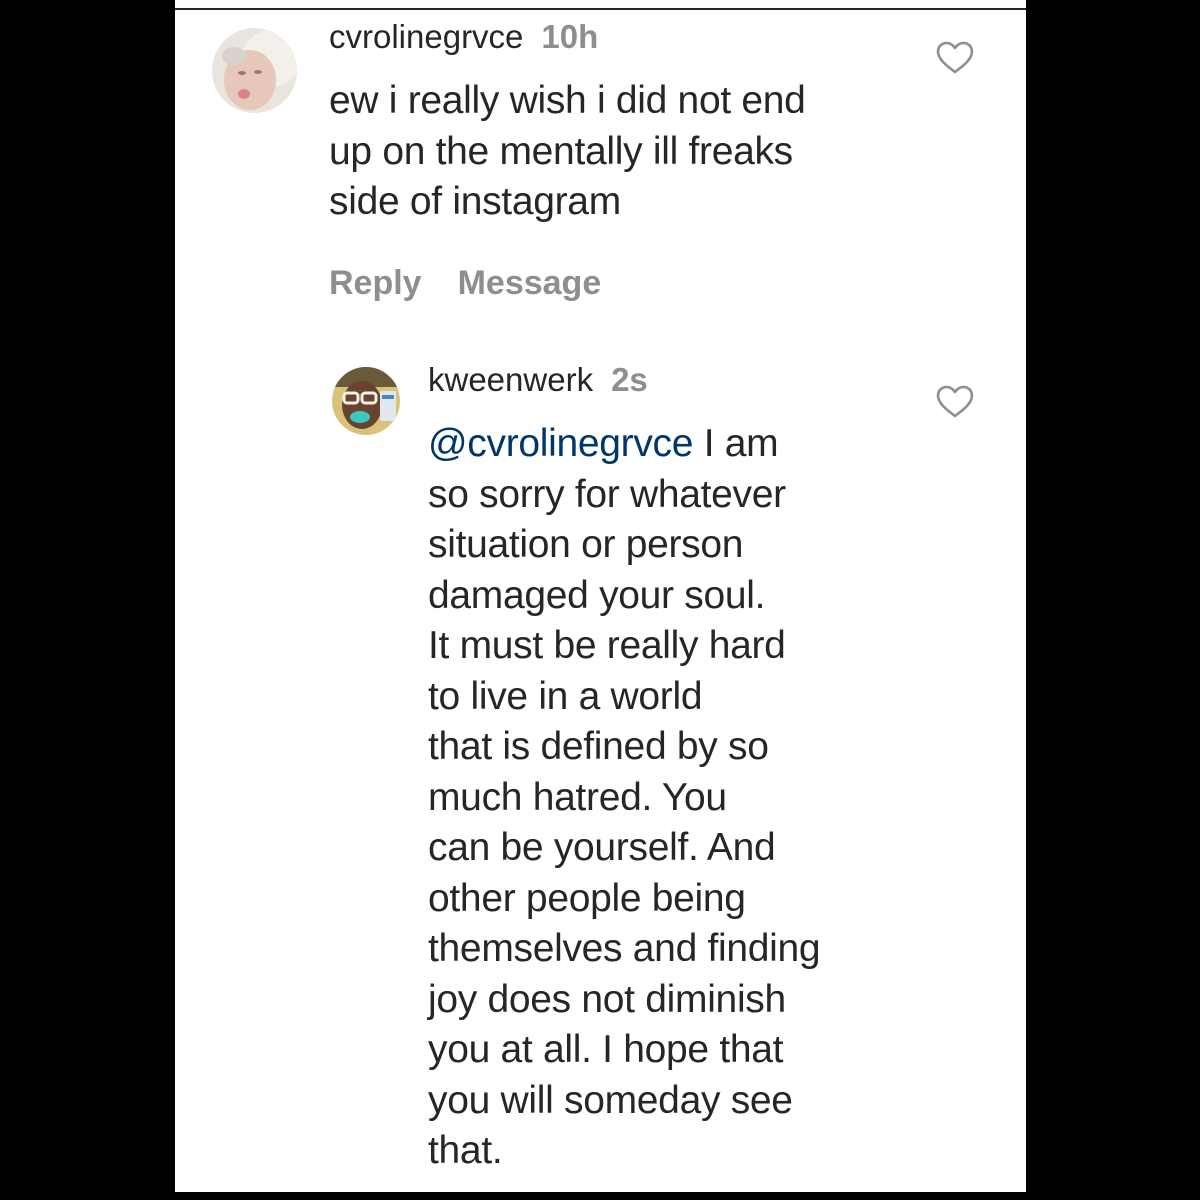 The image size is (1200, 1200). I want to click on comment-header: kweenwerk 2s, so click(538, 380).